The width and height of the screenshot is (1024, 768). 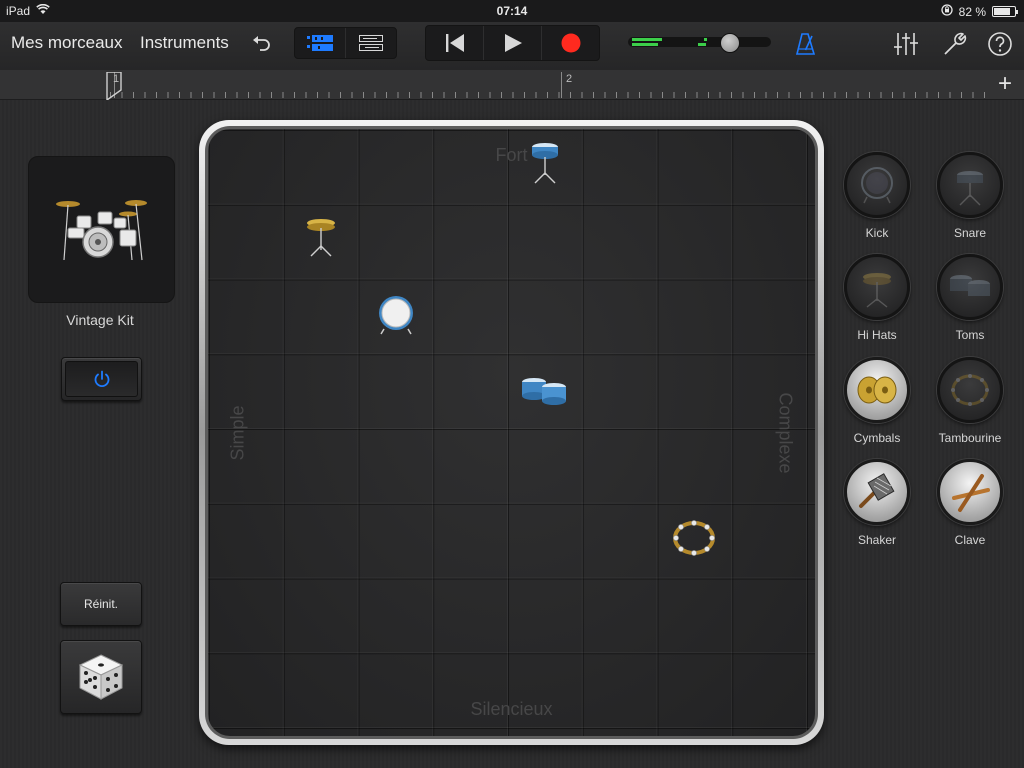 I want to click on cymbals-icon, so click(x=877, y=390).